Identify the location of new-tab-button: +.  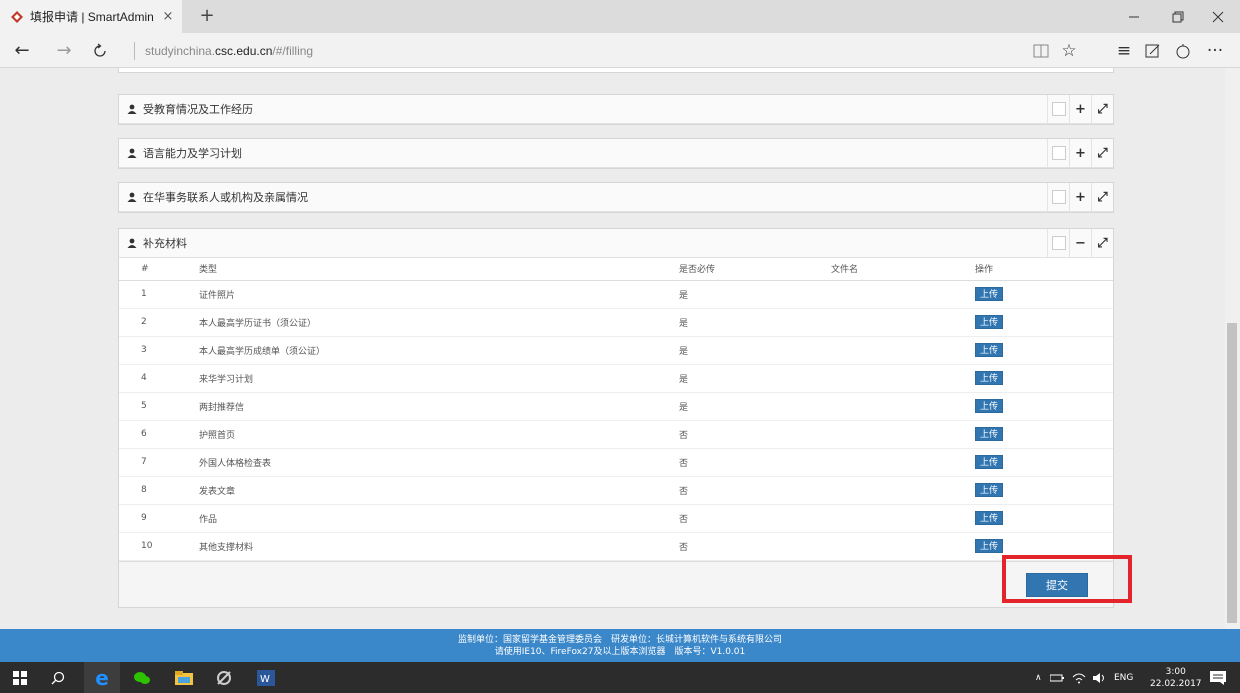
(207, 15).